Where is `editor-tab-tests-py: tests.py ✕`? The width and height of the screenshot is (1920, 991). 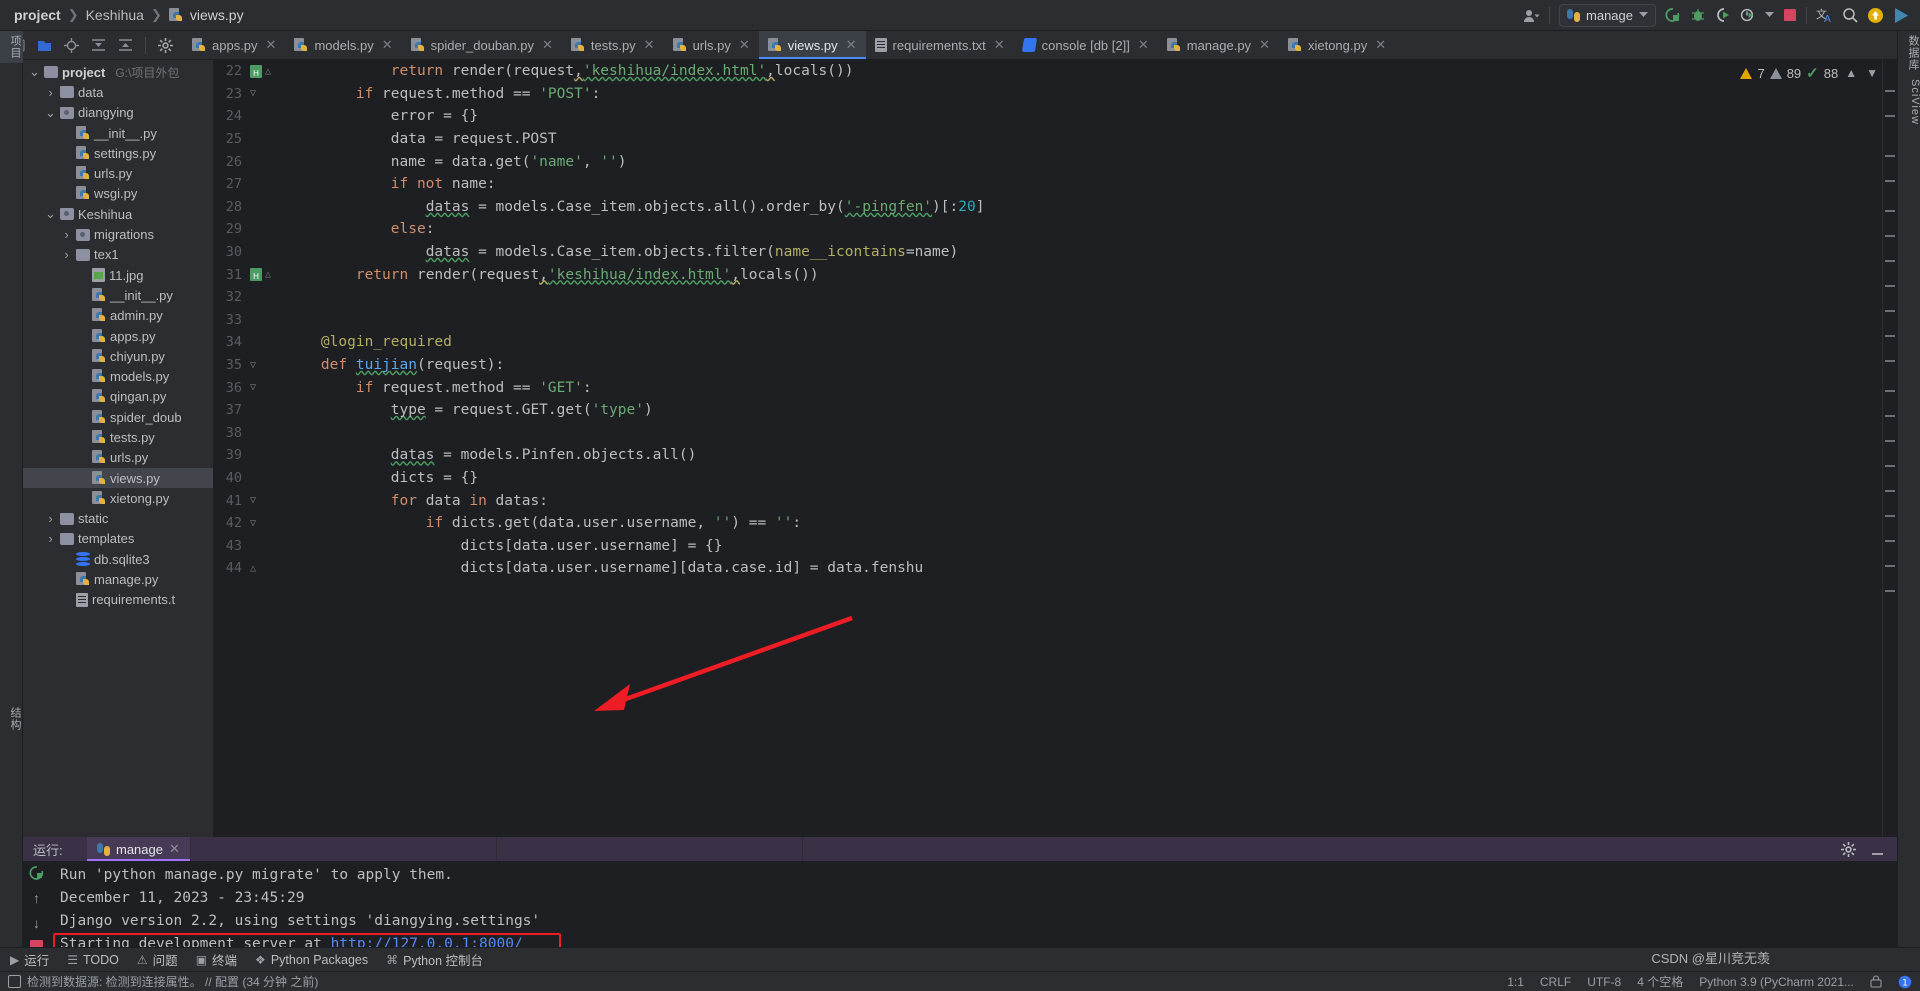 editor-tab-tests-py: tests.py ✕ is located at coordinates (613, 45).